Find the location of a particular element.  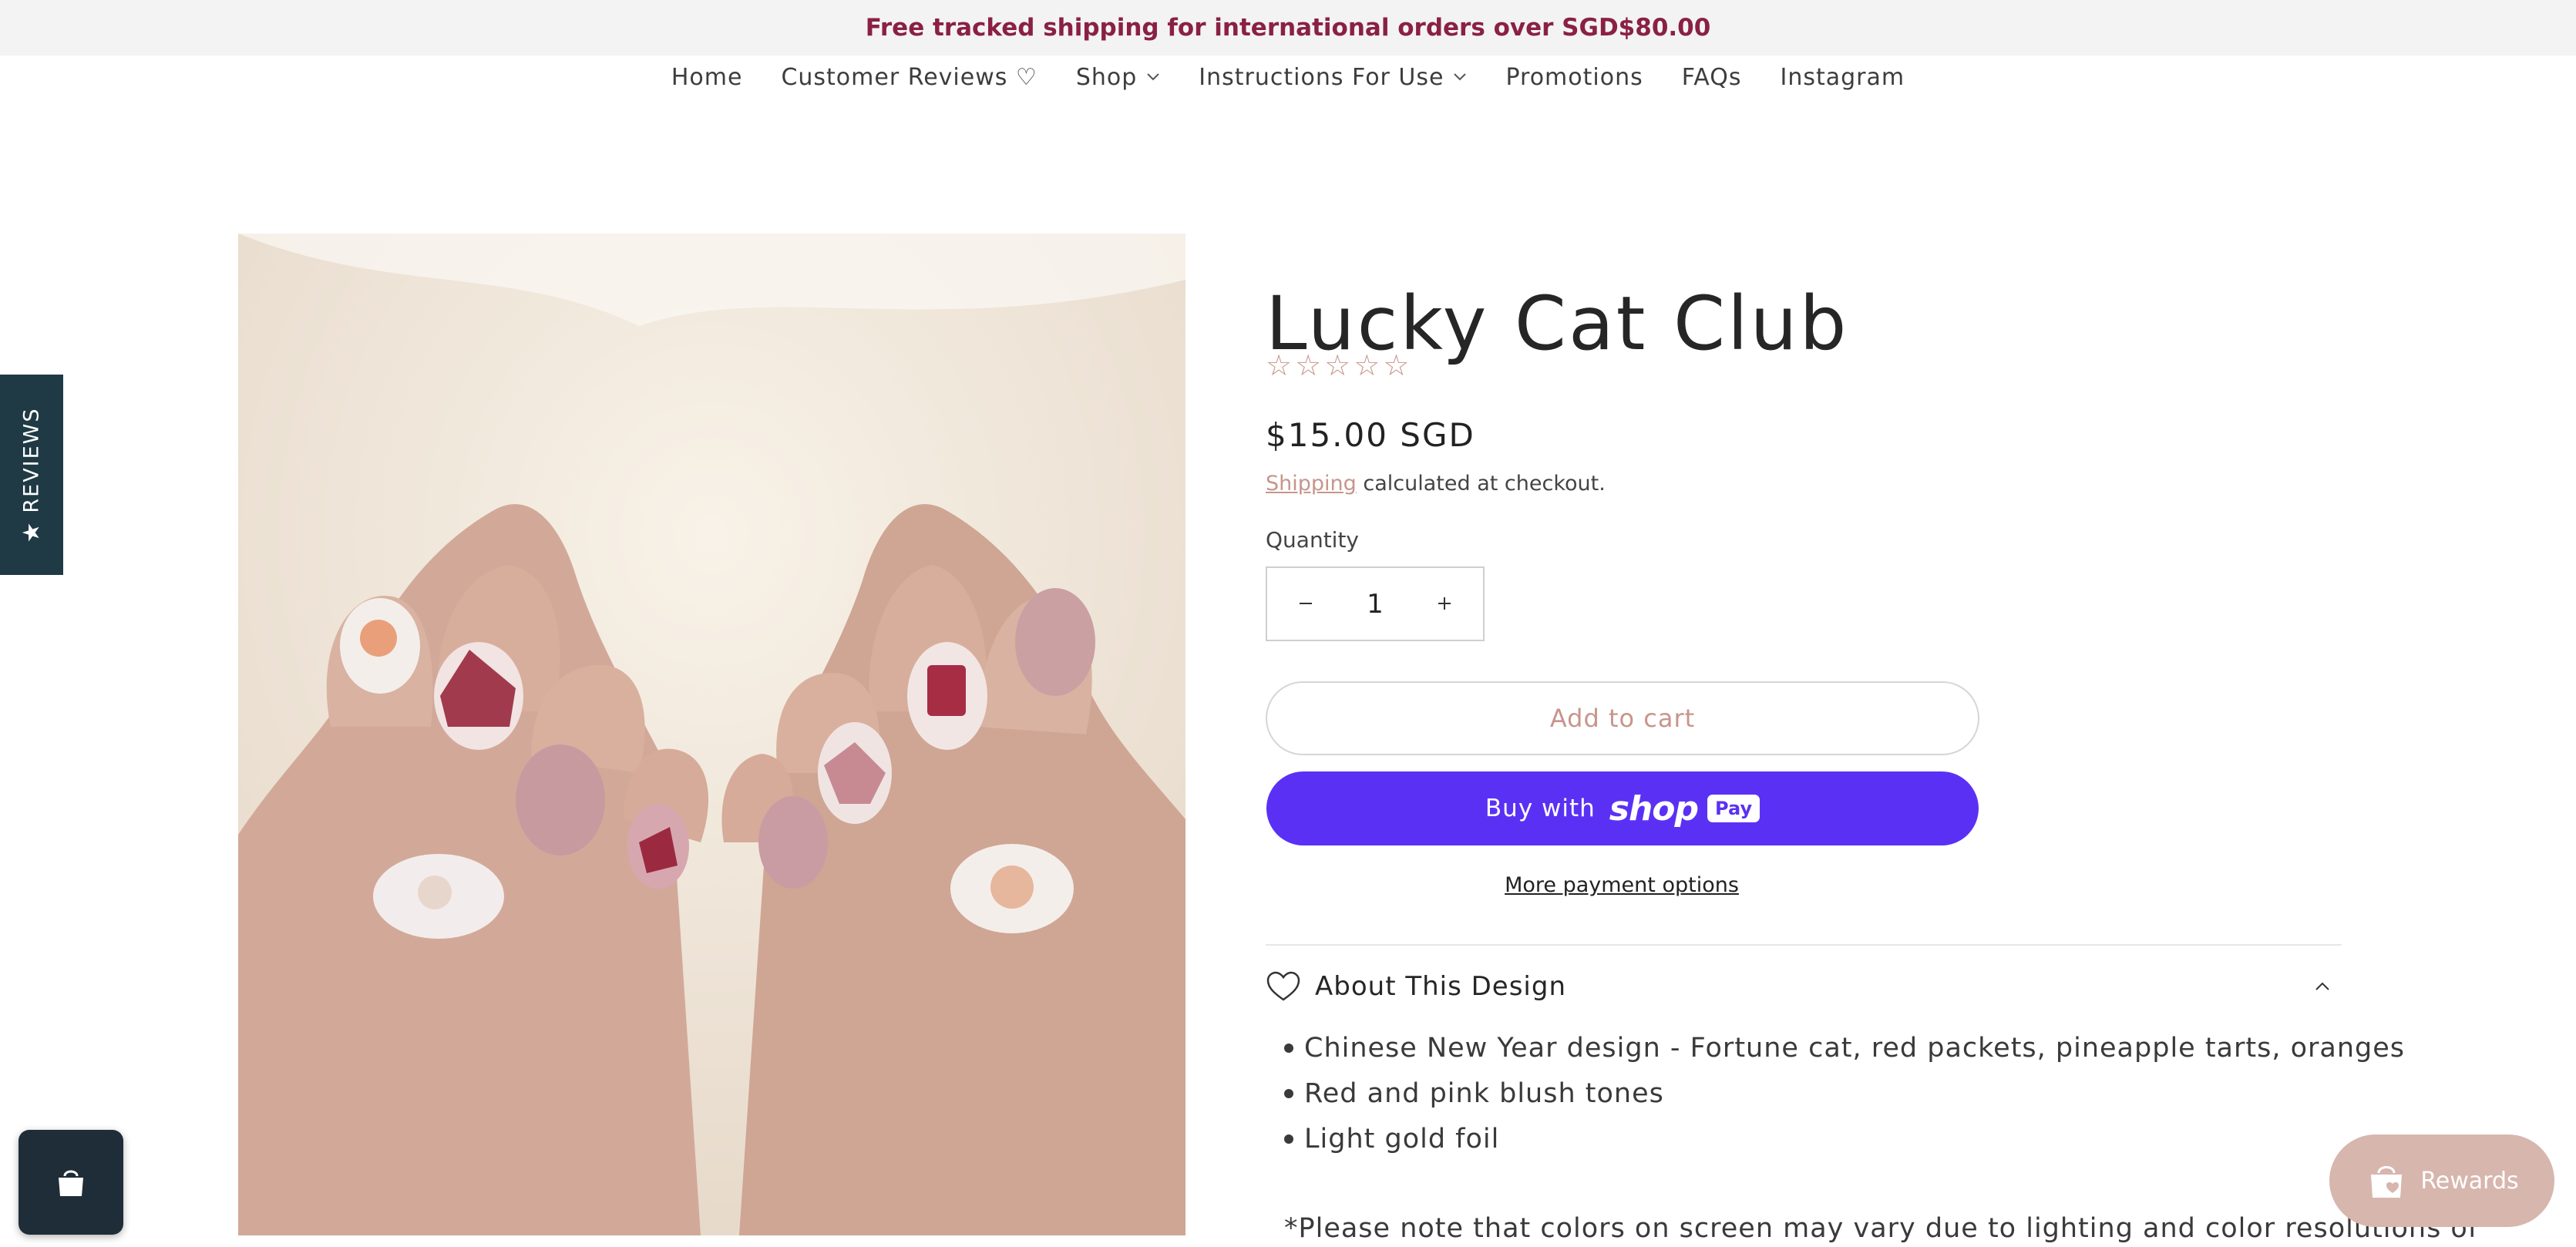

list-item: Red and pink blush tones is located at coordinates (1844, 1093).